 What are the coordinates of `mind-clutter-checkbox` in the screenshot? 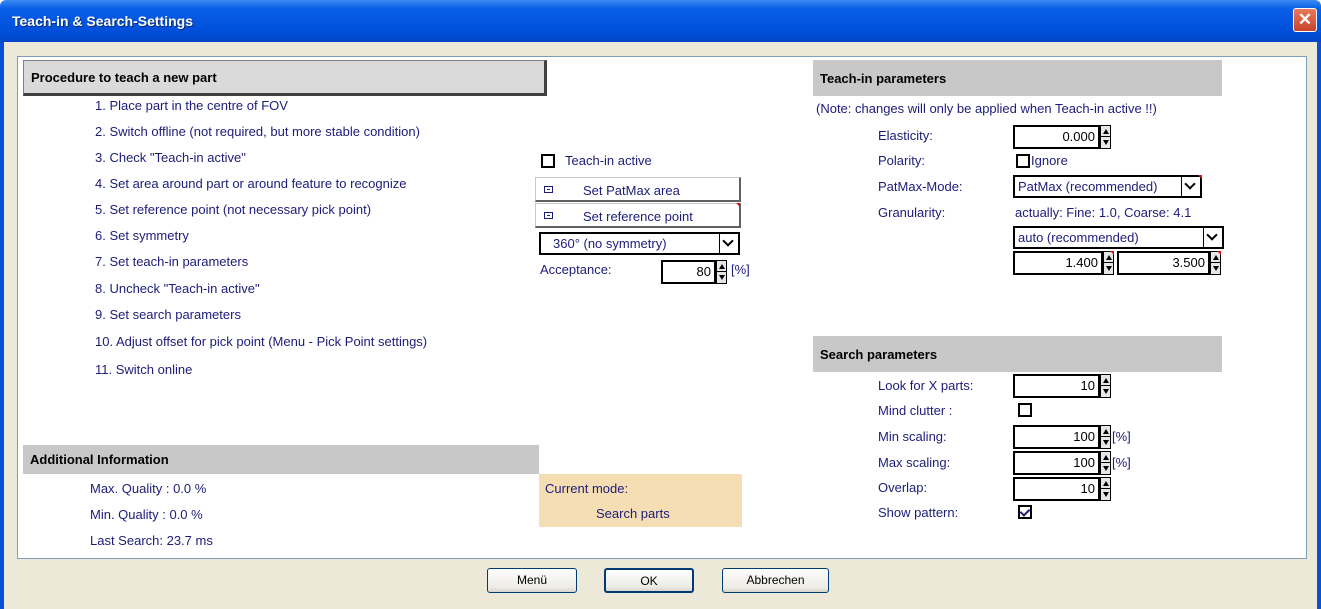 It's located at (1025, 410).